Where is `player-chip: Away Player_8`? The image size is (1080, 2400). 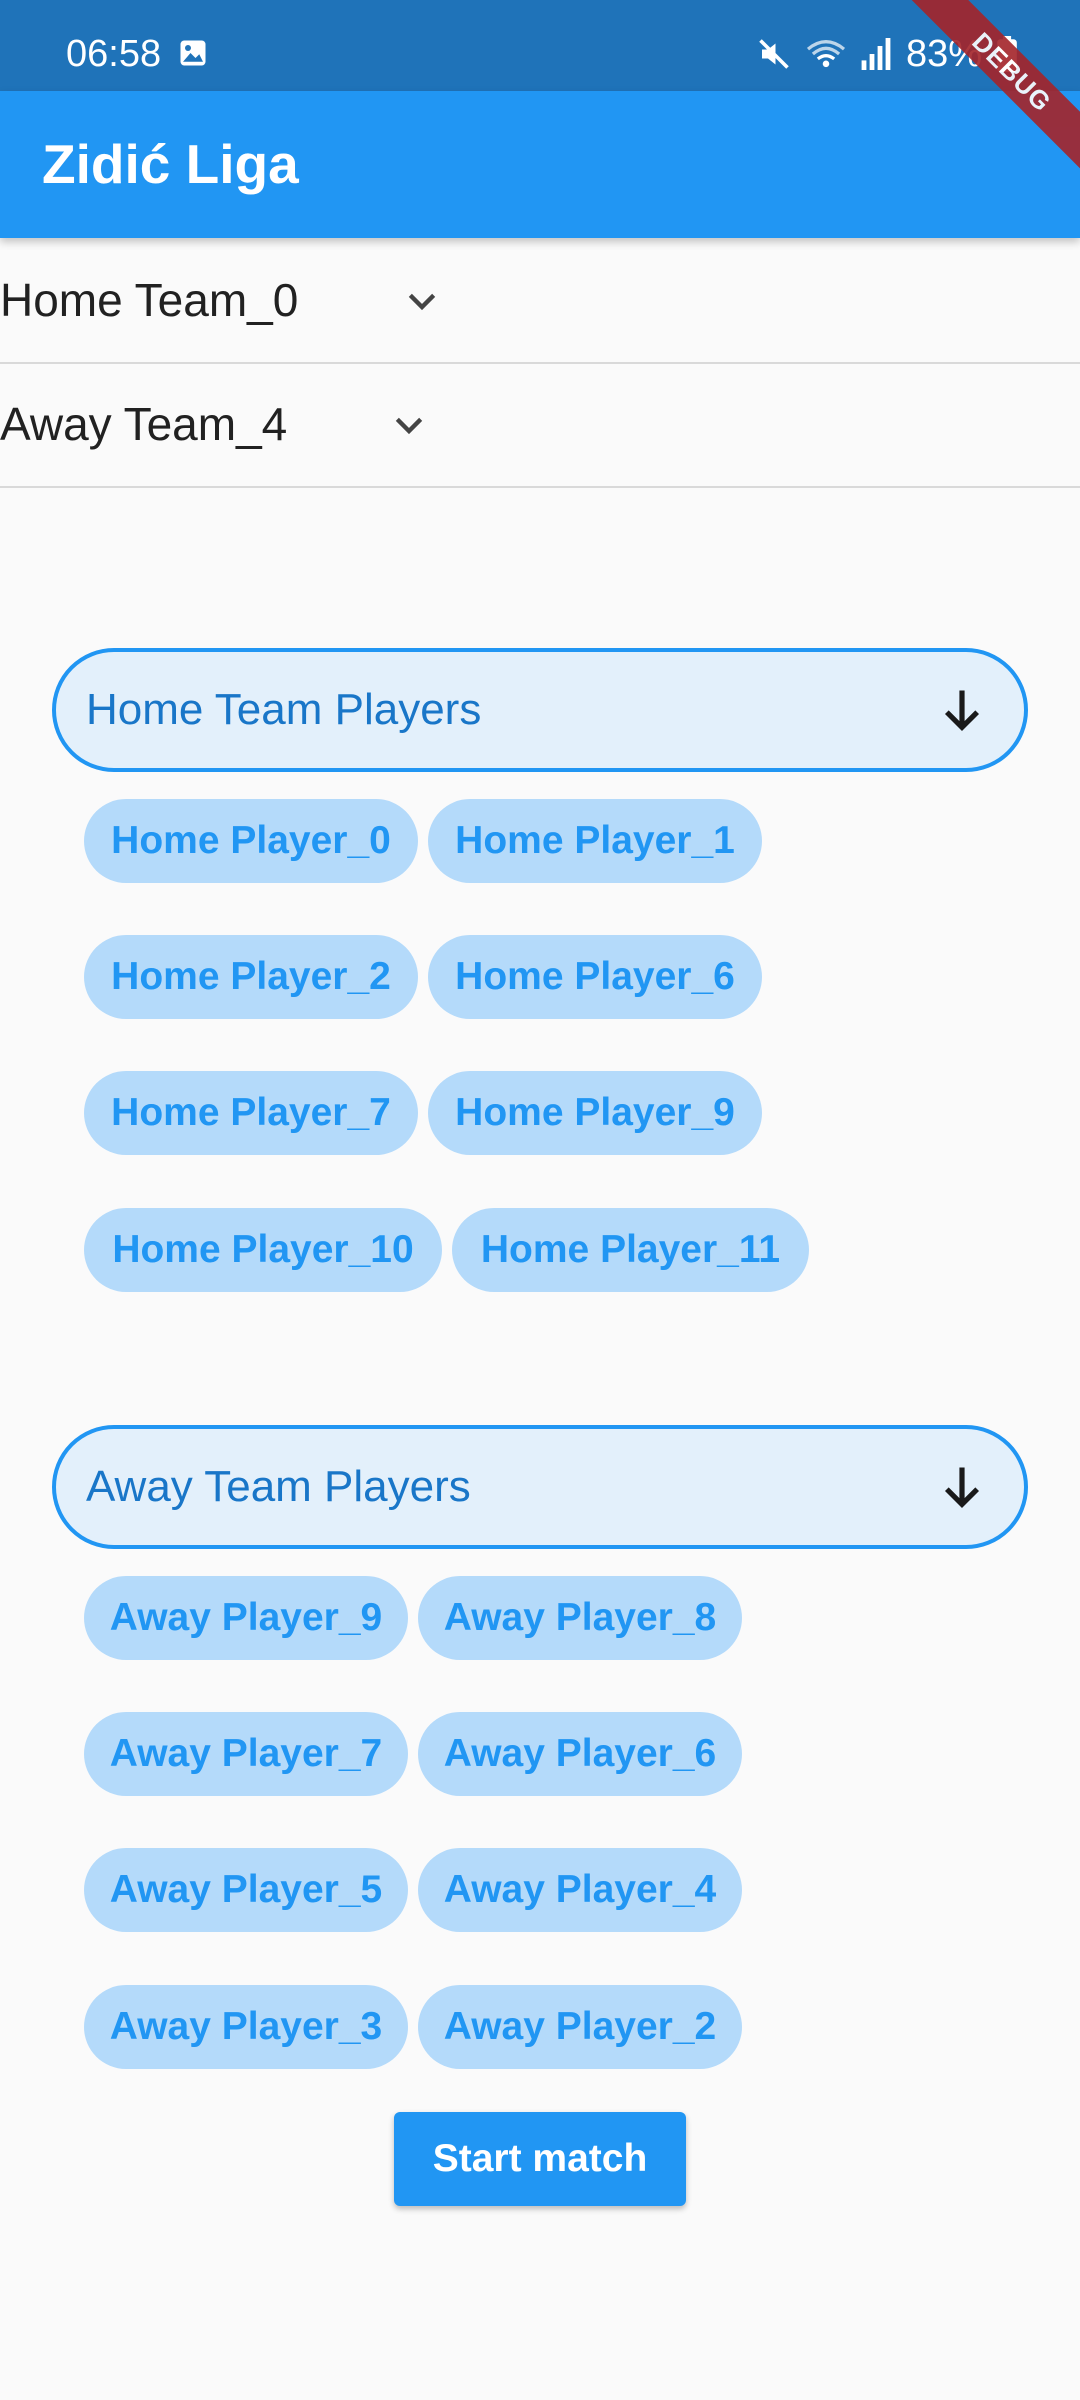
player-chip: Away Player_8 is located at coordinates (580, 1618).